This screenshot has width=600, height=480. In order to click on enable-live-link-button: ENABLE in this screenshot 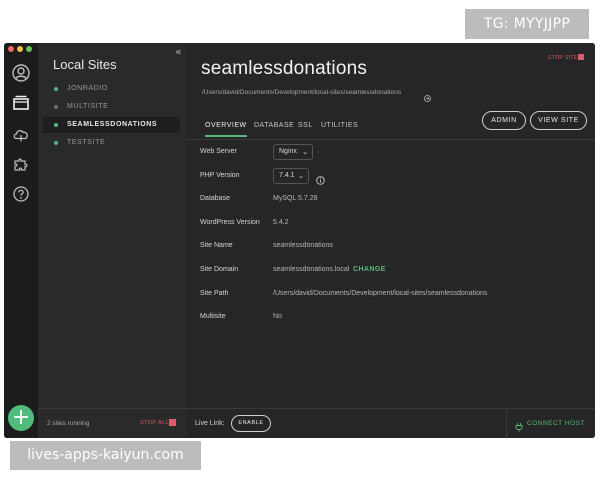, I will do `click(251, 423)`.